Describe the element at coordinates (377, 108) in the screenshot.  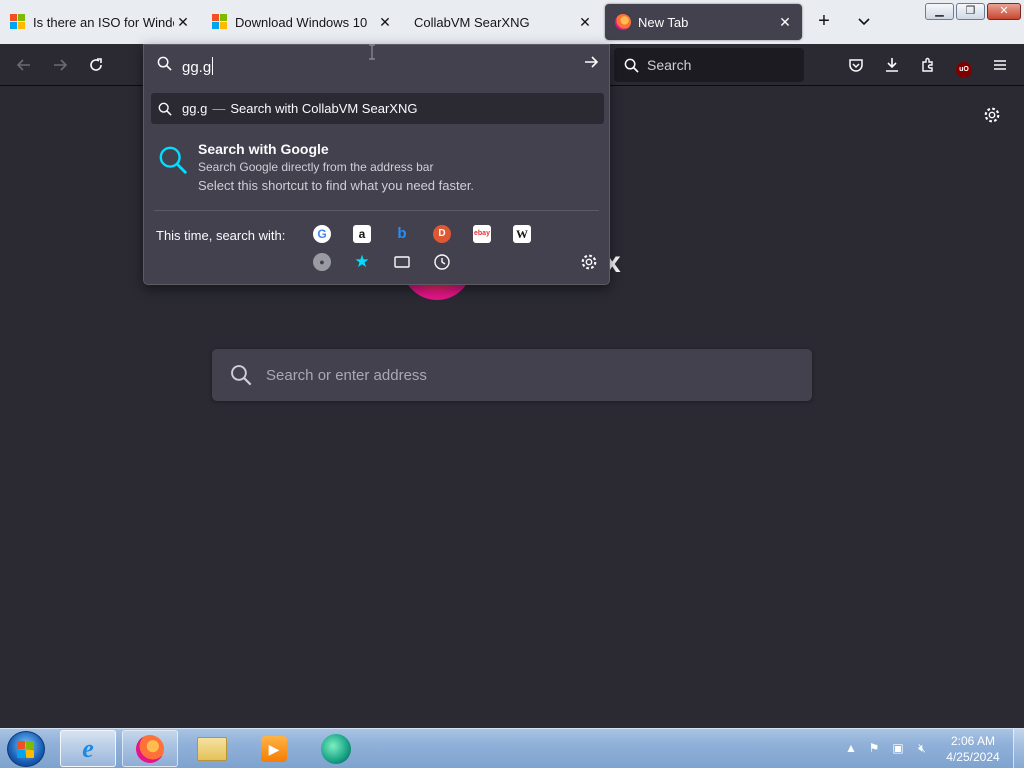
I see `search-suggestion-row: gg.g — Search with CollabVM SearXNG` at that location.